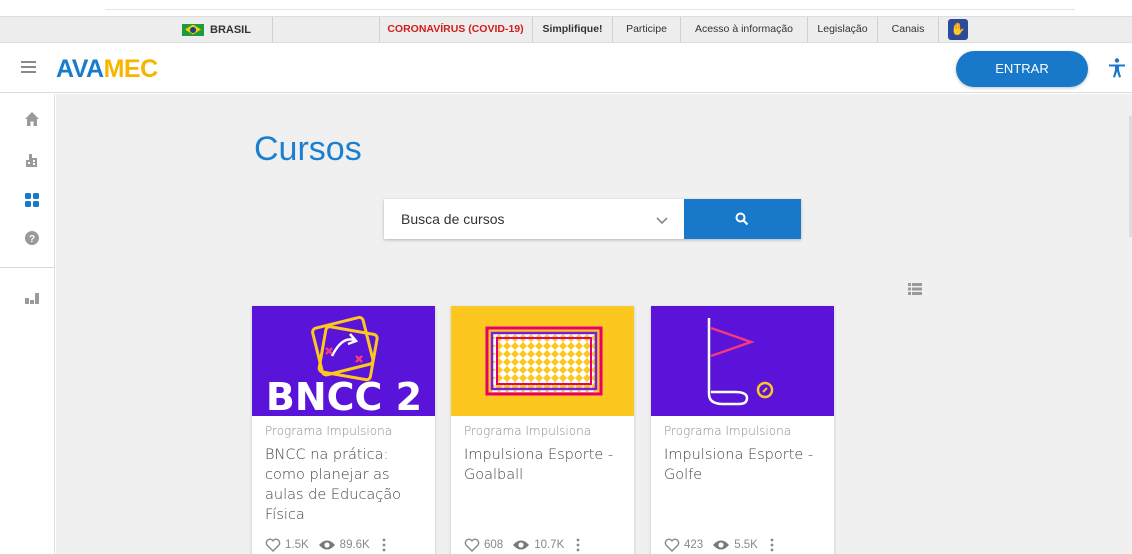  I want to click on search-icon, so click(742, 219).